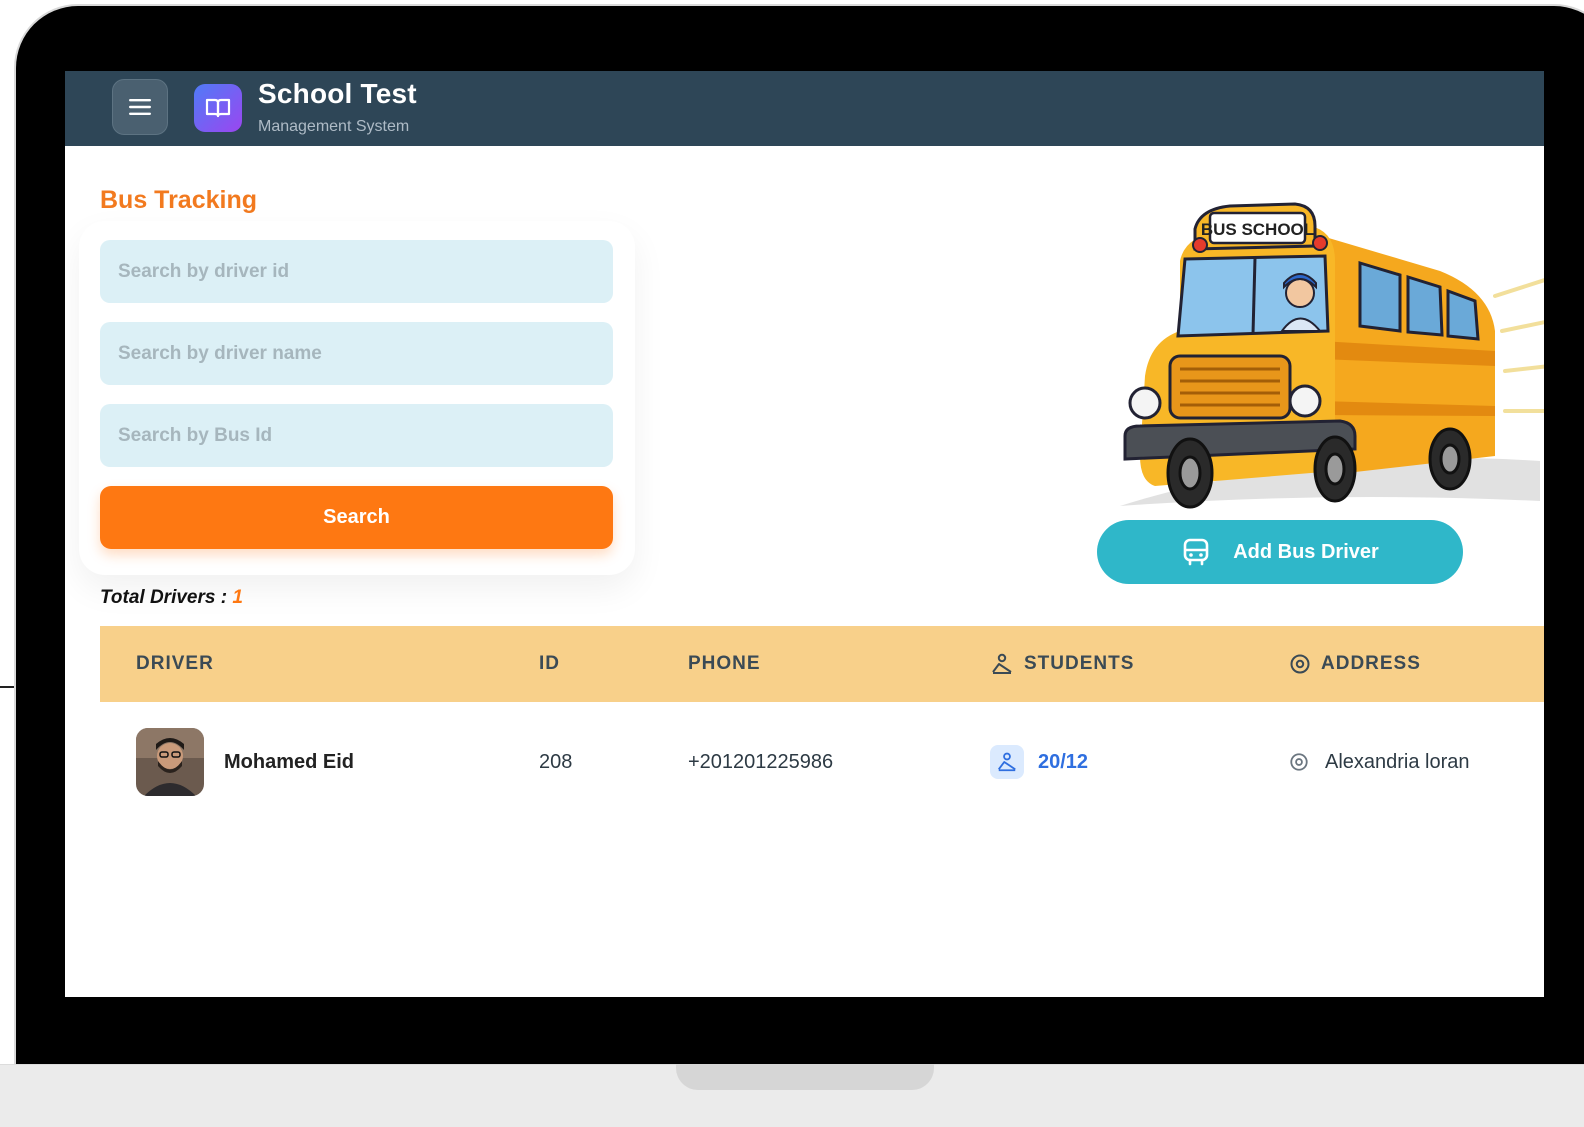 The image size is (1584, 1127). I want to click on total-drivers-count: 1, so click(237, 597).